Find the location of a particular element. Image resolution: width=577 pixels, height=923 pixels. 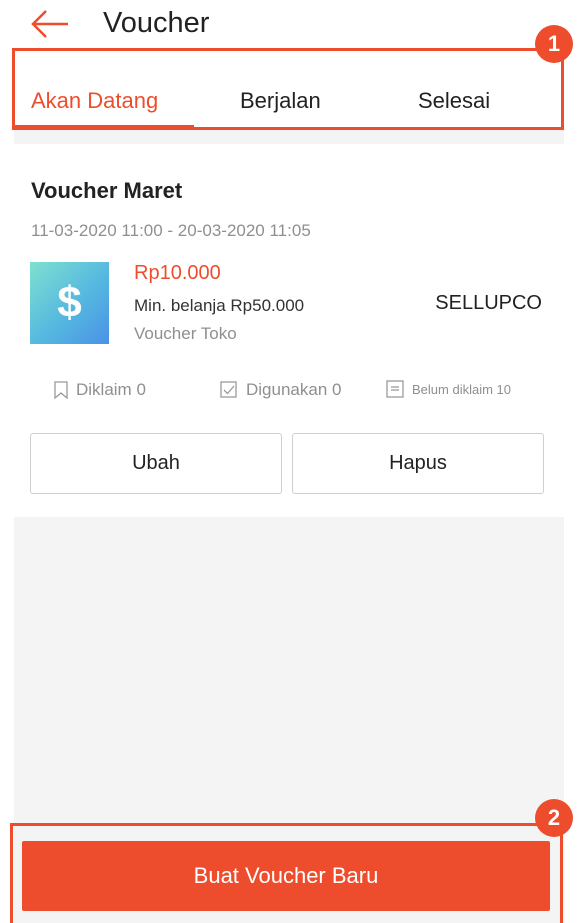

arrow-left-icon is located at coordinates (50, 24).